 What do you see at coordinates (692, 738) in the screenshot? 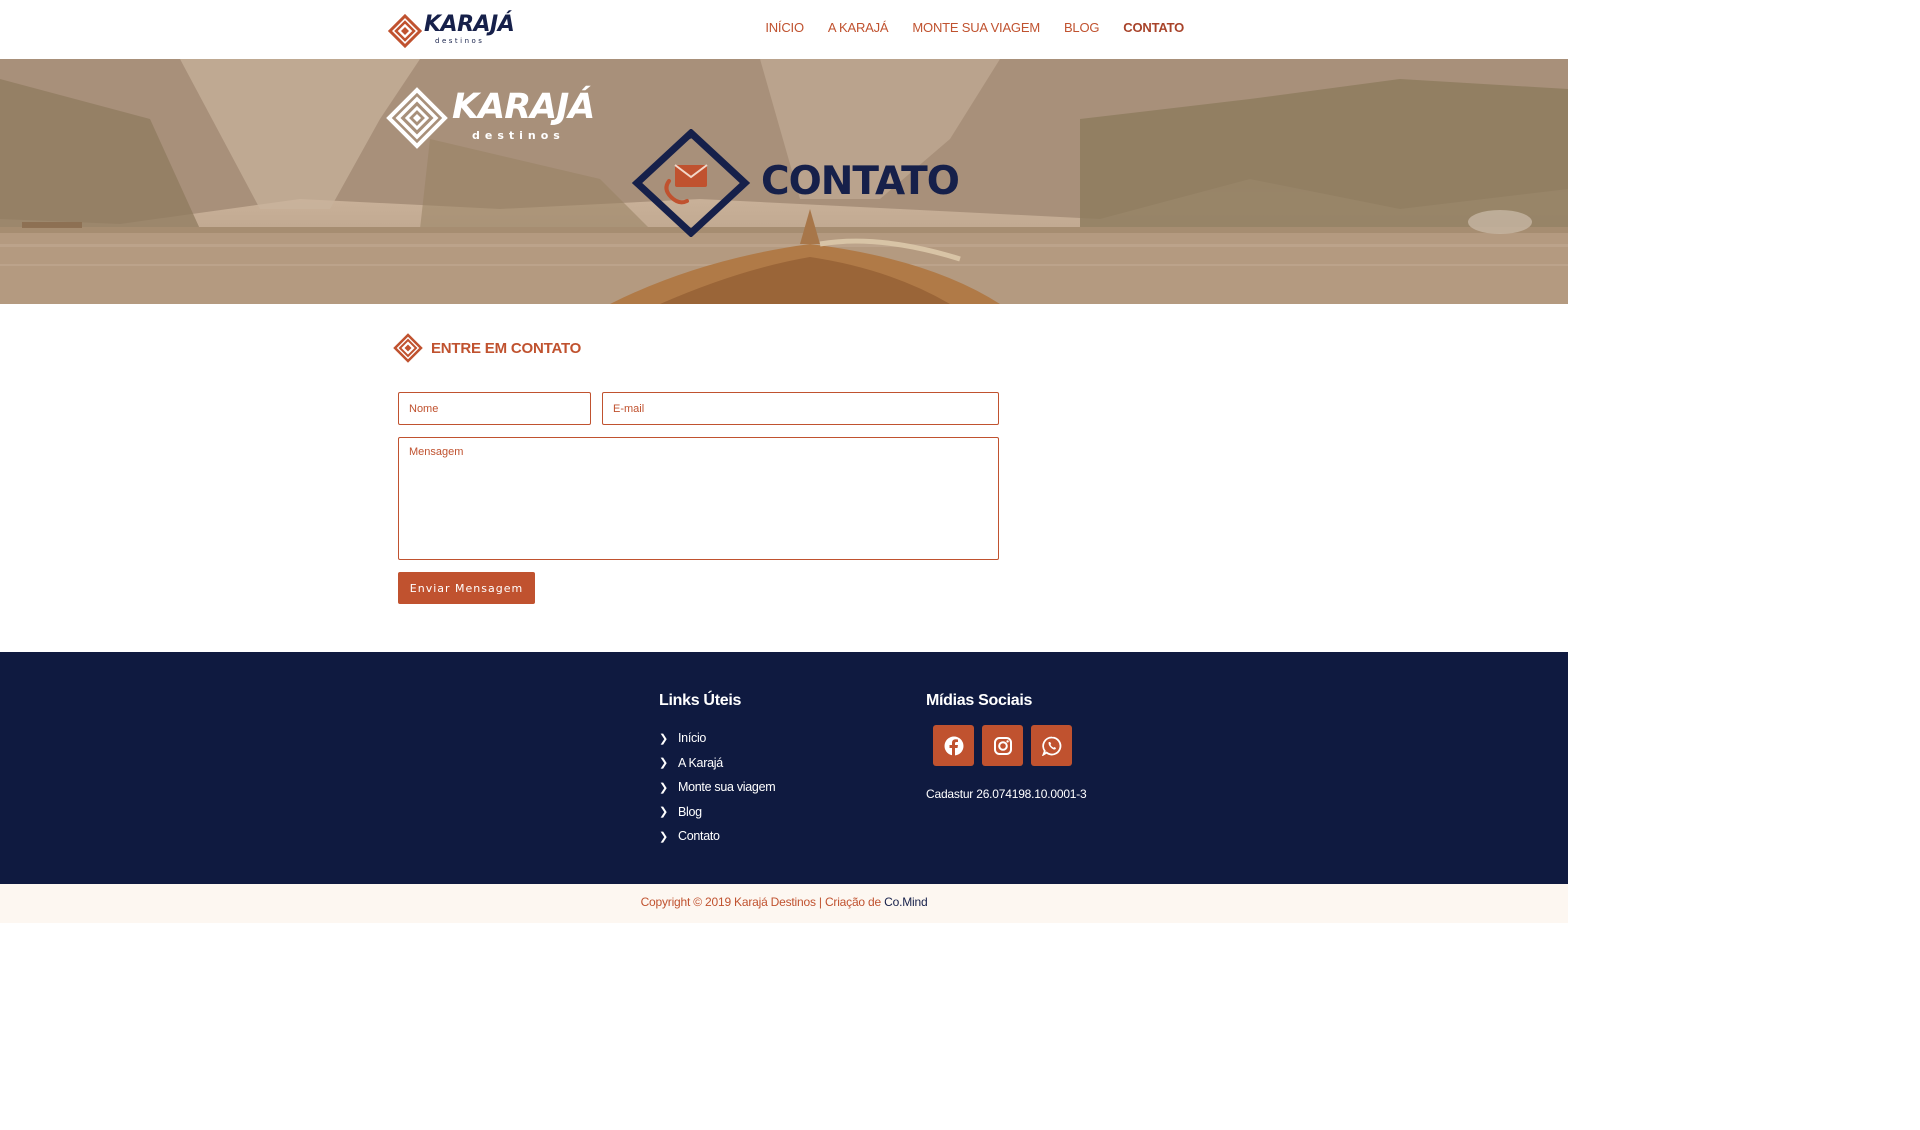
I see `footer-link-label: Início` at bounding box center [692, 738].